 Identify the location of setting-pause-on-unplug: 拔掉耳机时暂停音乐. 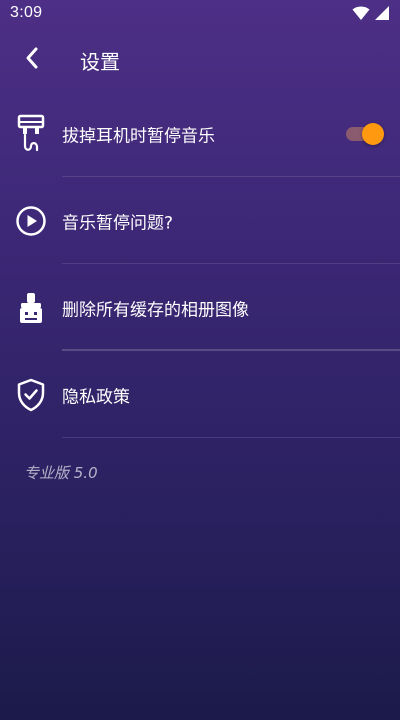
(200, 133).